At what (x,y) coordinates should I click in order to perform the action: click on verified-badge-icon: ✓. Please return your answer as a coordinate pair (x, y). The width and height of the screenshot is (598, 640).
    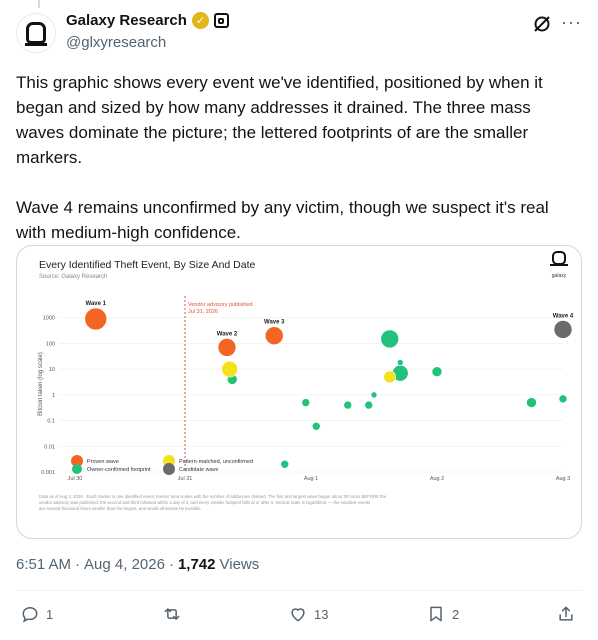
    Looking at the image, I should click on (200, 20).